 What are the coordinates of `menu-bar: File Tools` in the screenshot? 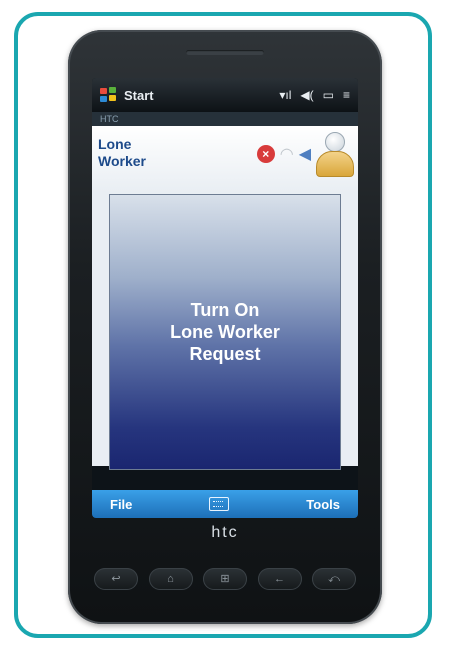 It's located at (225, 504).